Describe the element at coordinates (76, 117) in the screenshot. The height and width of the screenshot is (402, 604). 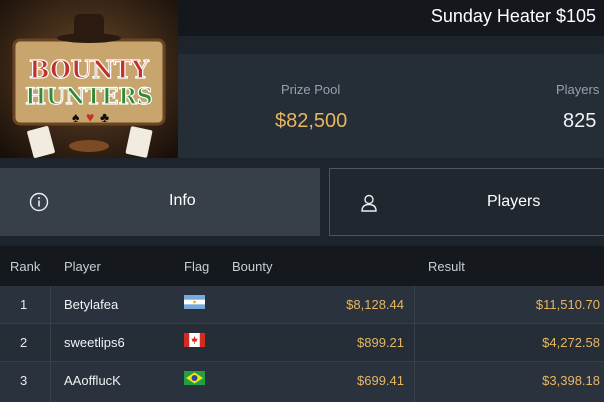
I see `spade-icon: ♠` at that location.